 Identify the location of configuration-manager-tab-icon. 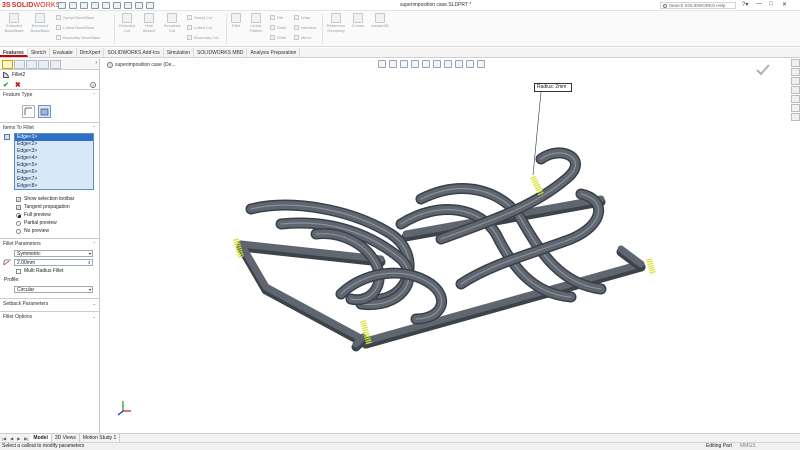
(31, 64).